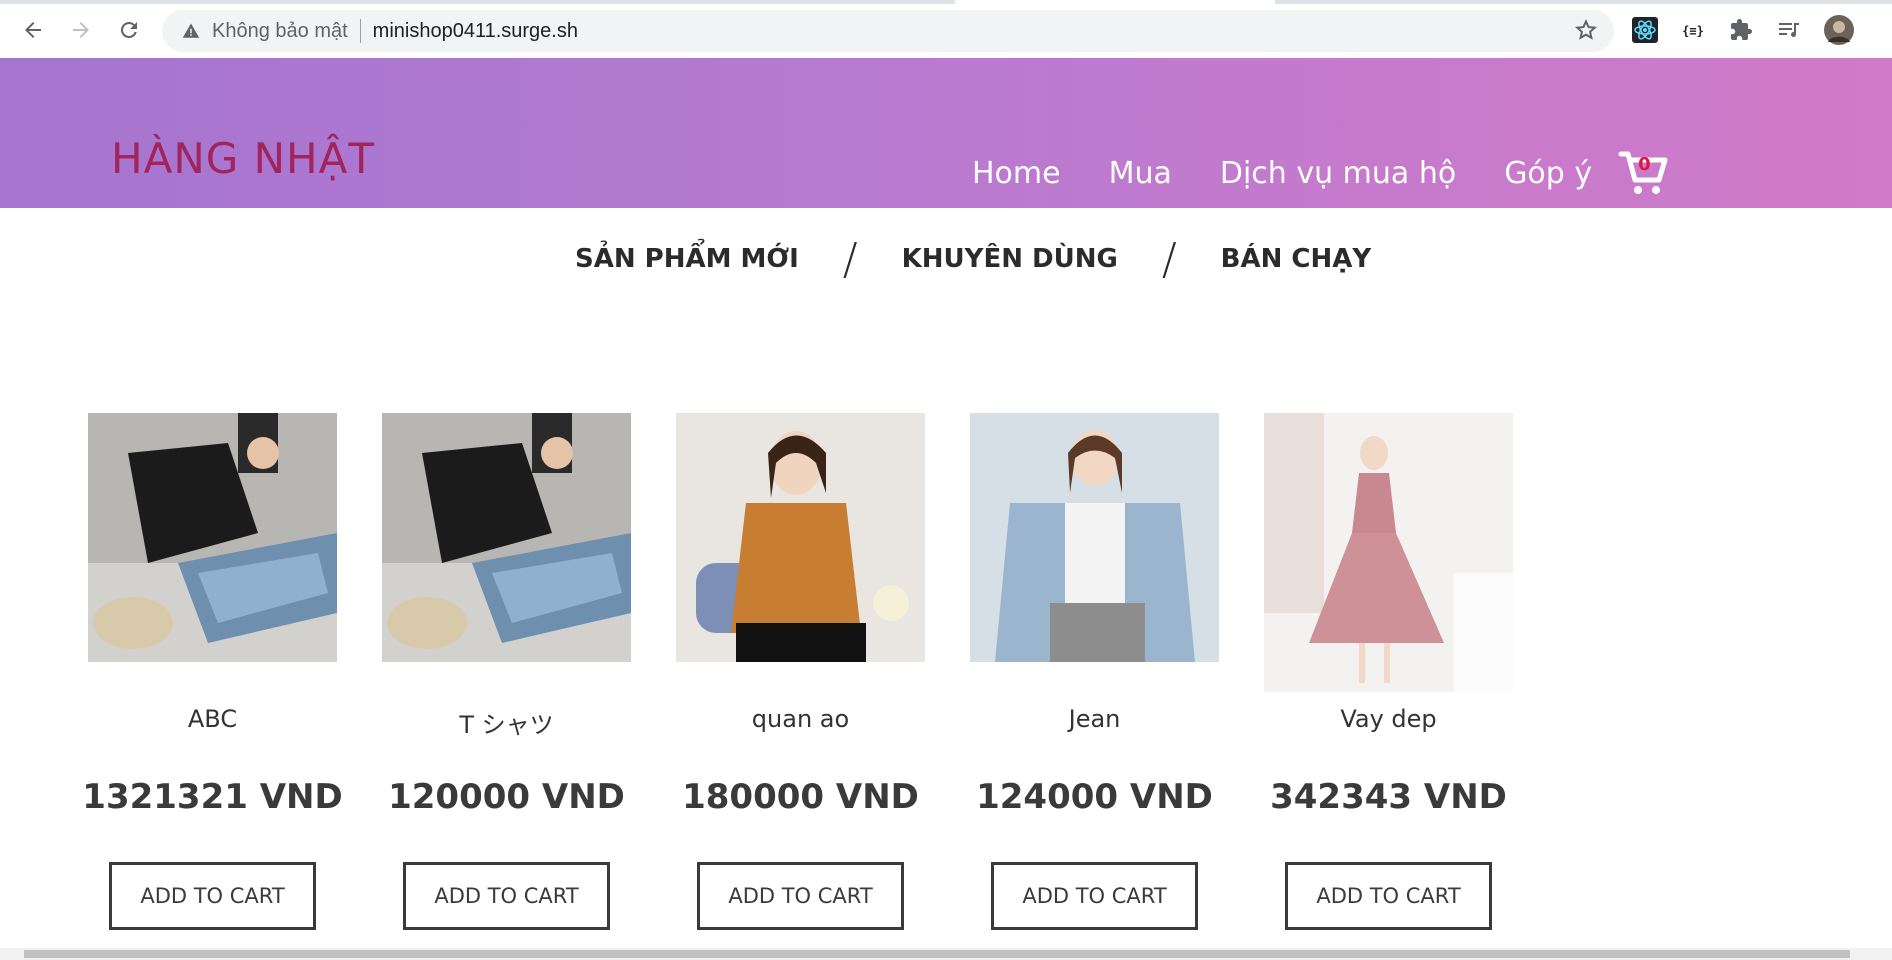 The image size is (1892, 960). What do you see at coordinates (475, 31) in the screenshot?
I see `url-text: minishop0411.surge.sh` at bounding box center [475, 31].